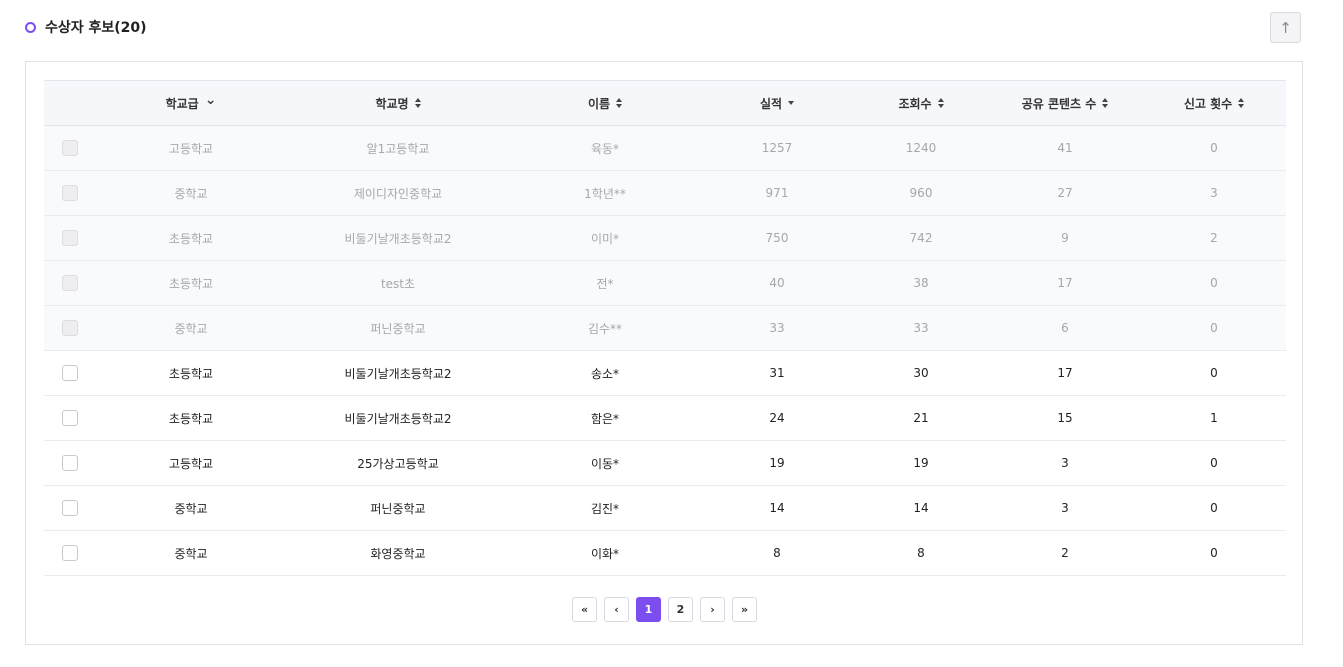  Describe the element at coordinates (96, 28) in the screenshot. I see `section-title: 수상자 후보(20)` at that location.